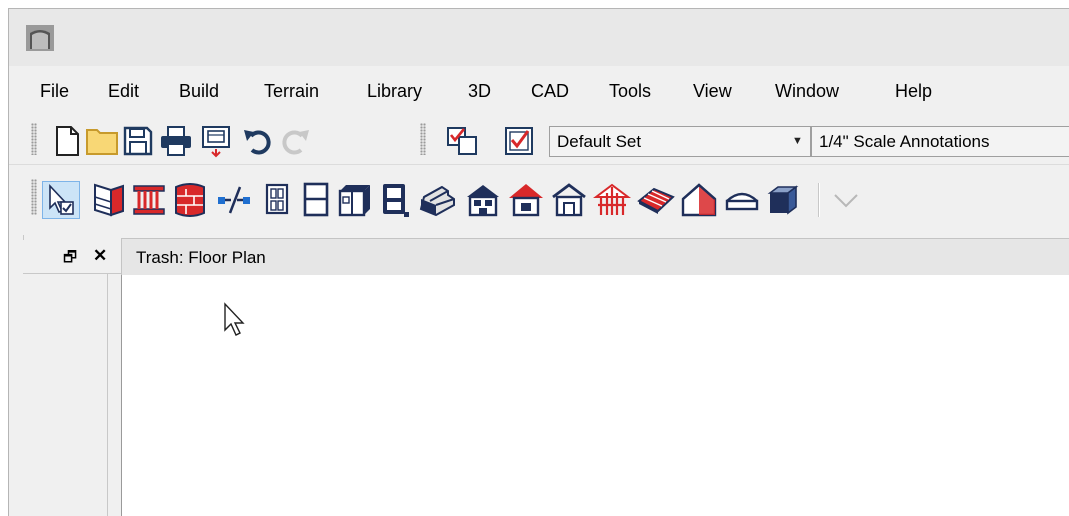  I want to click on checkbox-icon, so click(519, 141).